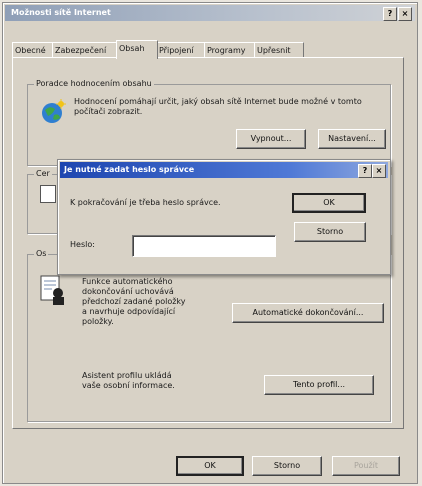 The image size is (422, 486). What do you see at coordinates (33, 50) in the screenshot?
I see `tab-general: Obecné` at bounding box center [33, 50].